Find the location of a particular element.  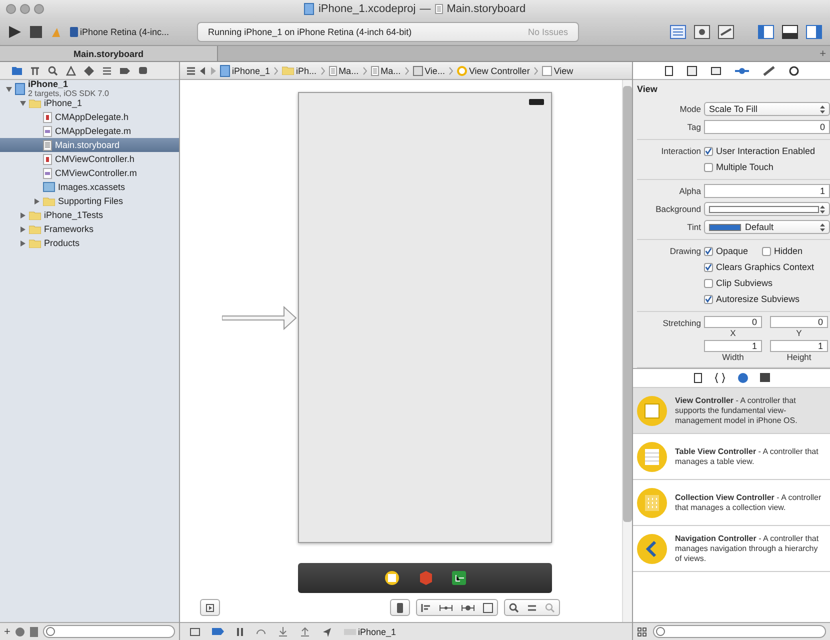

assistant-editor-icon is located at coordinates (702, 31).